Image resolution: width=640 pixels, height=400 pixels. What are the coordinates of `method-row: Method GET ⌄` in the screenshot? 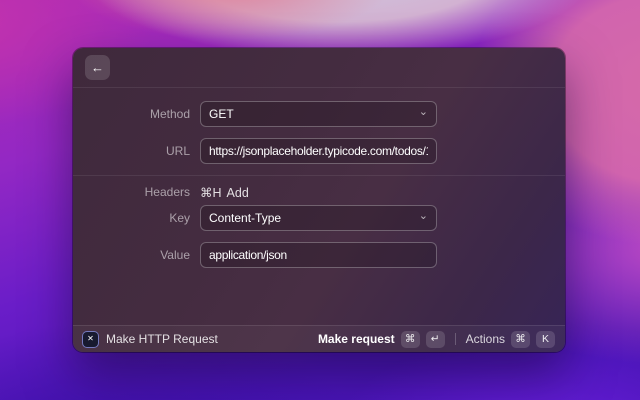 It's located at (319, 114).